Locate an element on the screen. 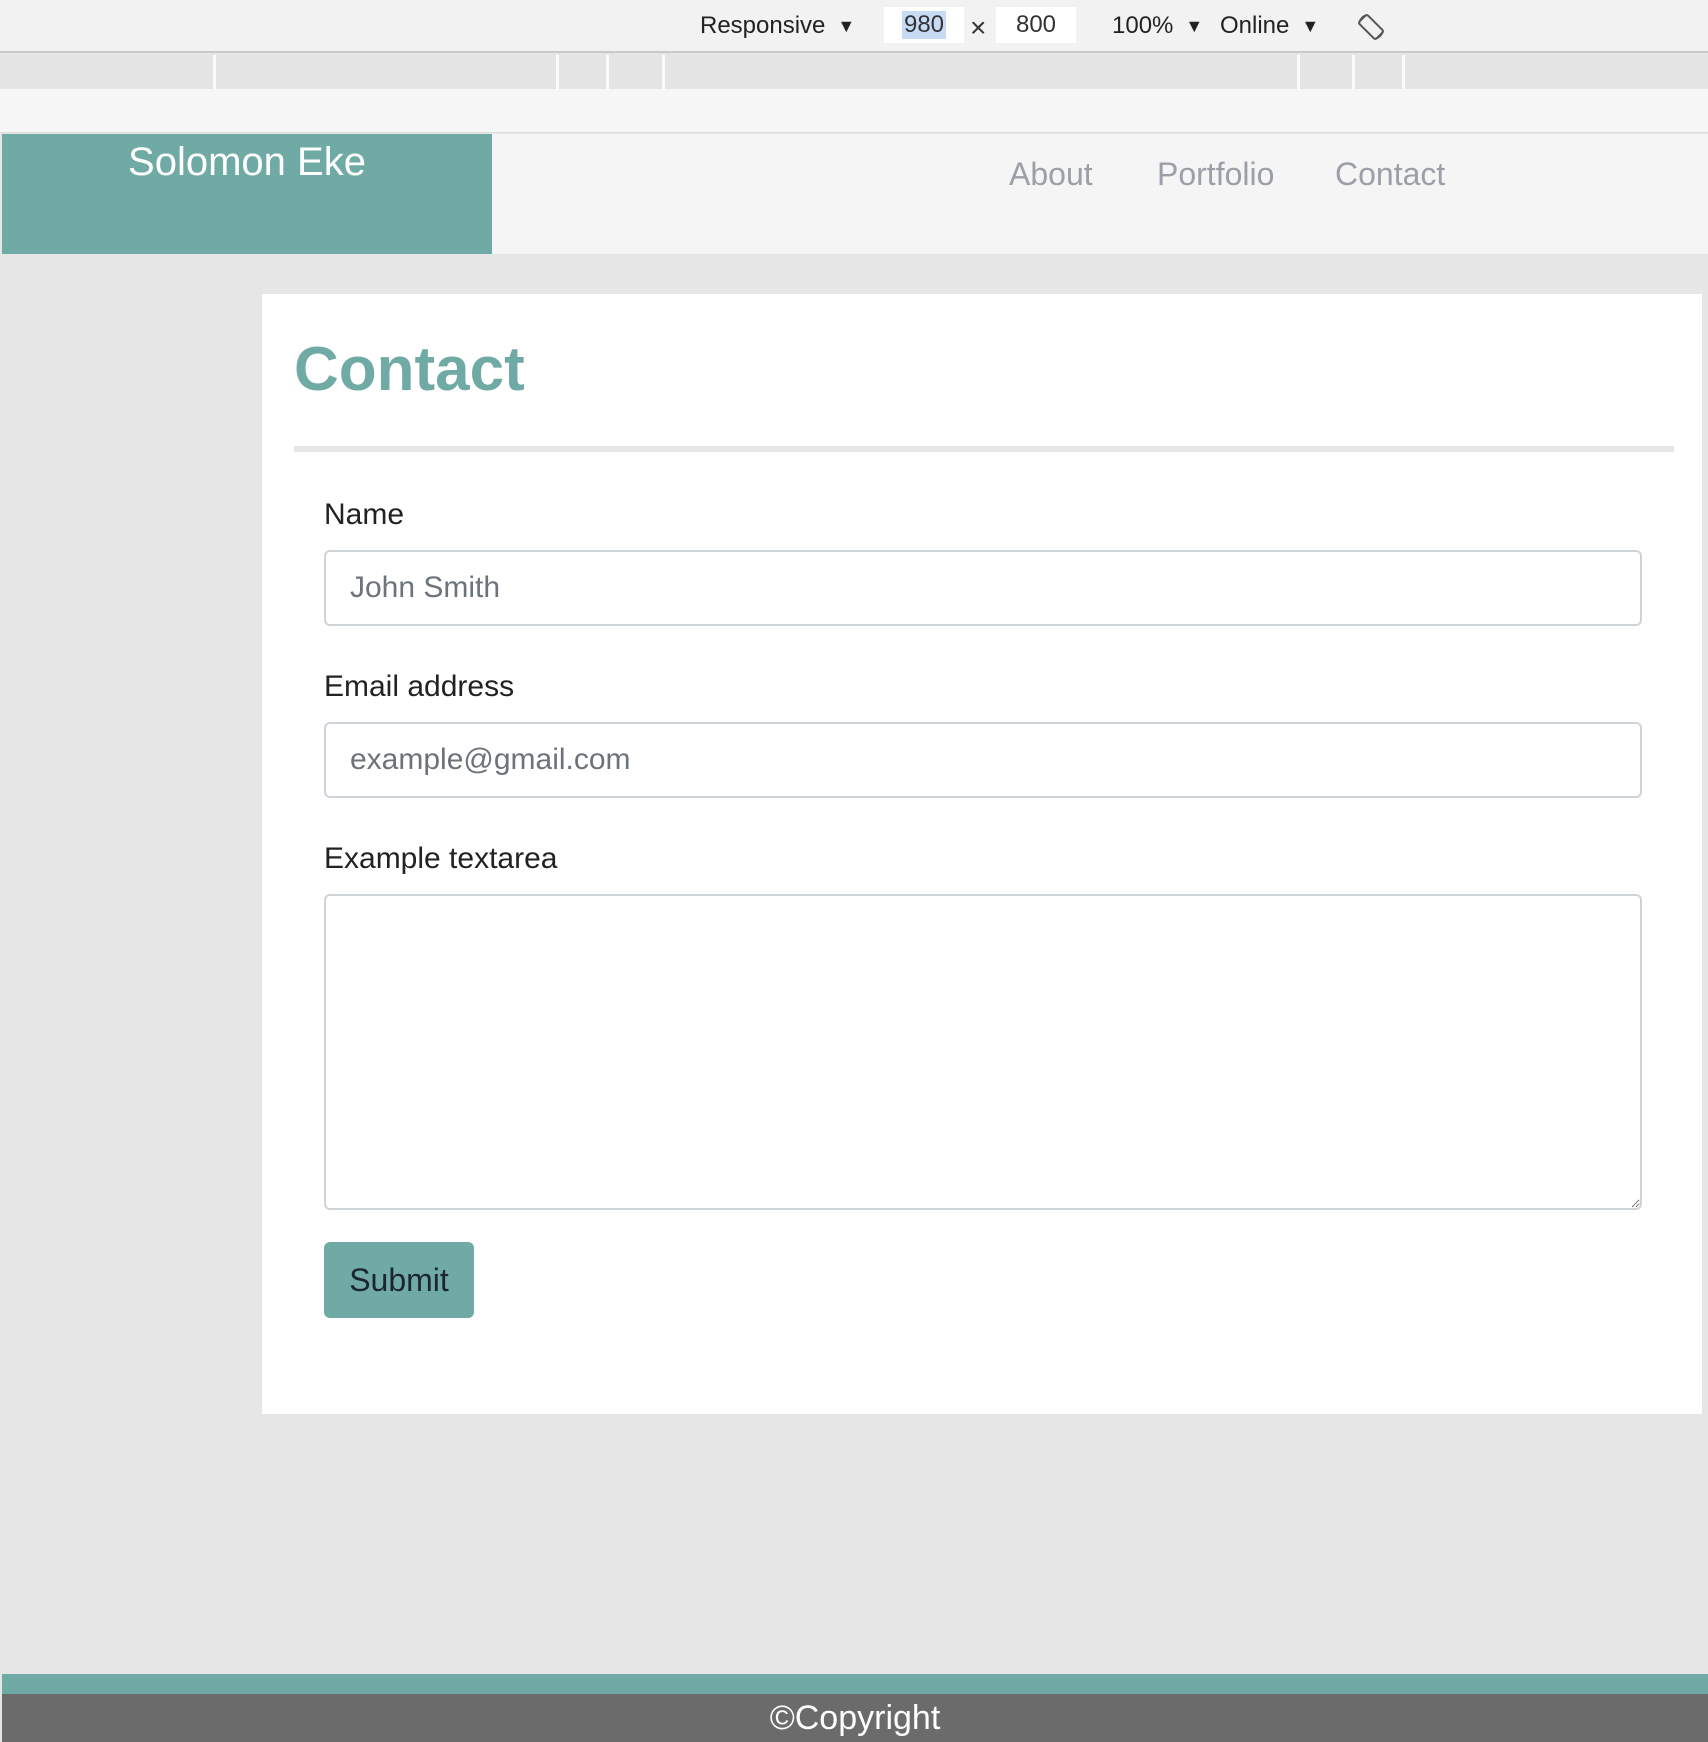  nav-link-about: About is located at coordinates (1051, 174).